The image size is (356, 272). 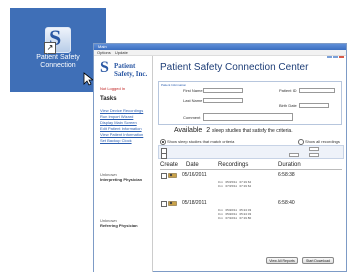 I want to click on page-title: Patient Safety Connection Center, so click(x=234, y=67).